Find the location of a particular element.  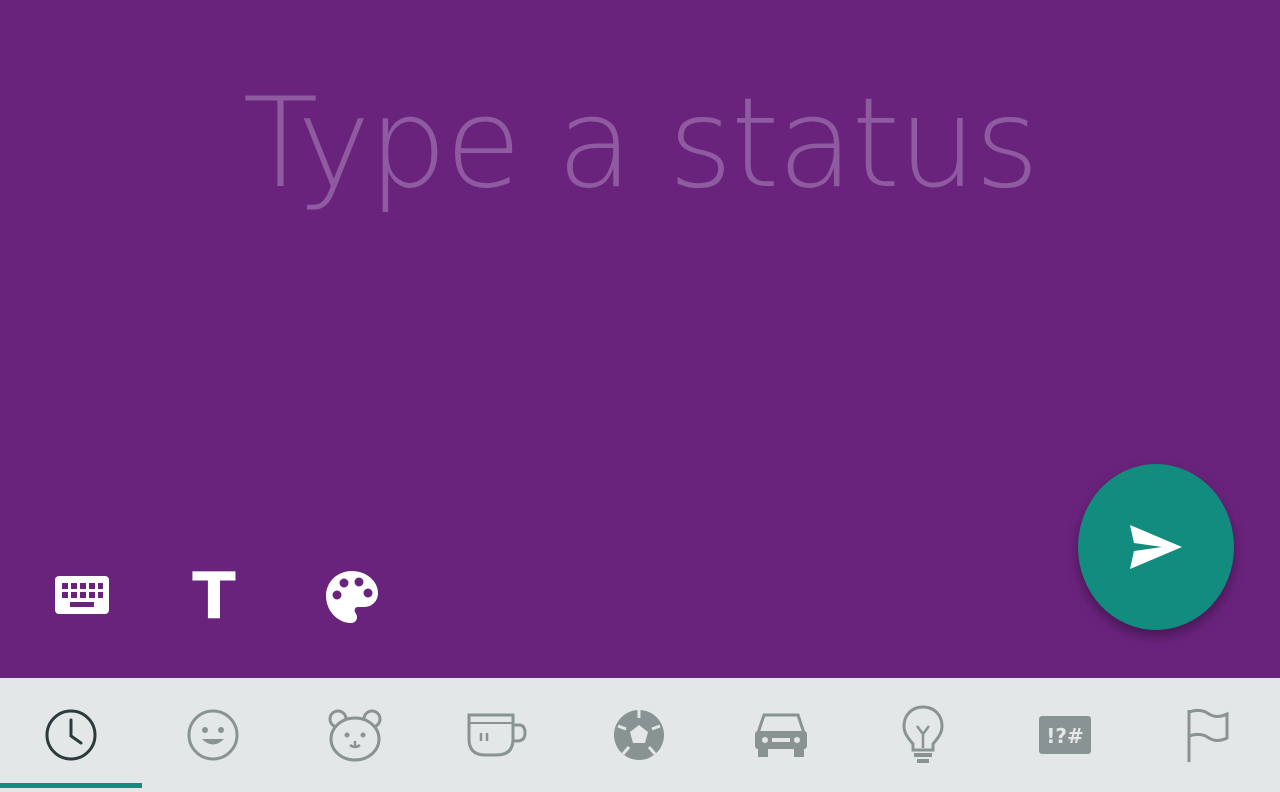

send-button is located at coordinates (1156, 547).